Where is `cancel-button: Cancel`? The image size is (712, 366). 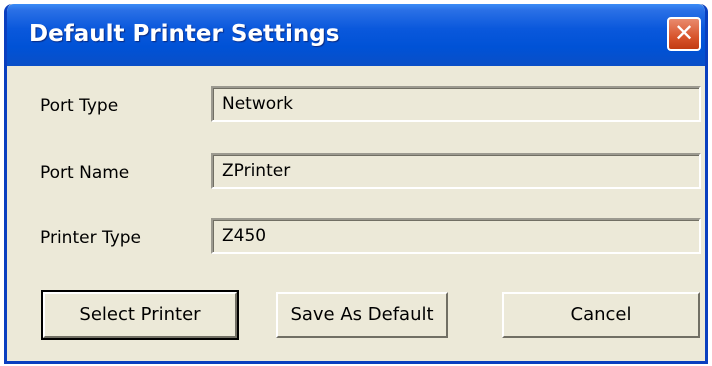 cancel-button: Cancel is located at coordinates (601, 315).